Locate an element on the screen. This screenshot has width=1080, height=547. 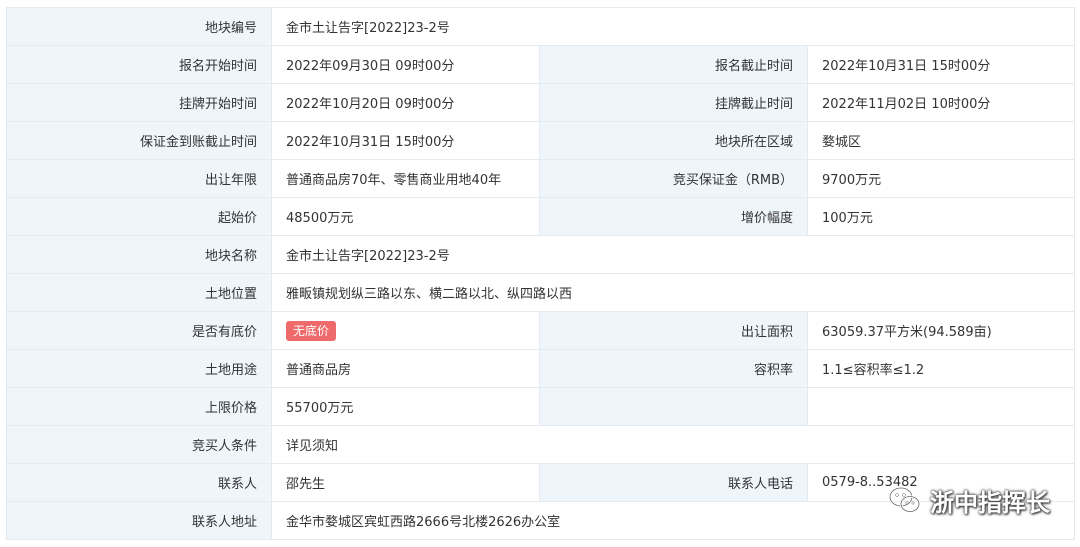
value-parcel-number: 金市土让告字[2022]23-2号 is located at coordinates (673, 26).